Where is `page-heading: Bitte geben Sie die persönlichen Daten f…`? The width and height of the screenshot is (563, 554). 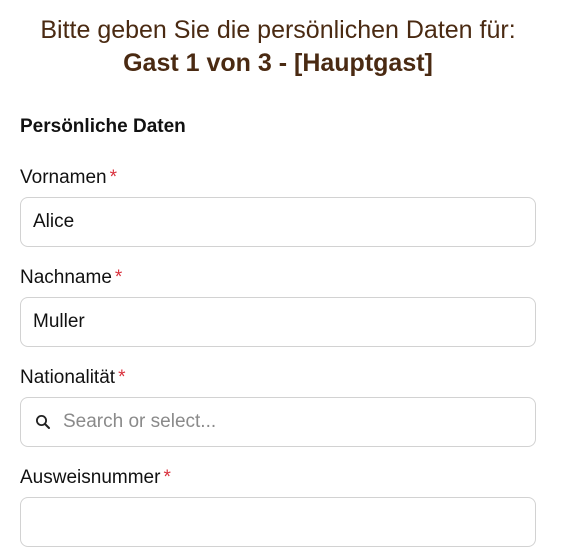
page-heading: Bitte geben Sie die persönlichen Daten f… is located at coordinates (278, 47).